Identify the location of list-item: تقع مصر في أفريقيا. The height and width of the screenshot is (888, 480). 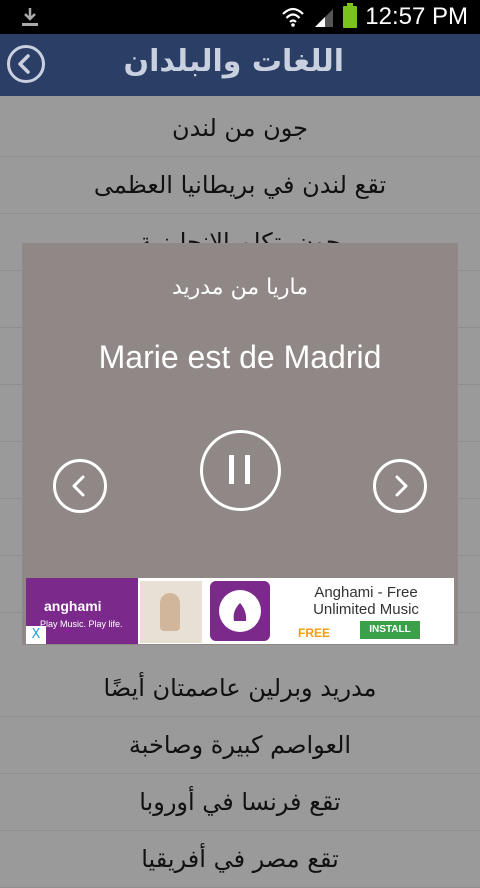
(240, 859).